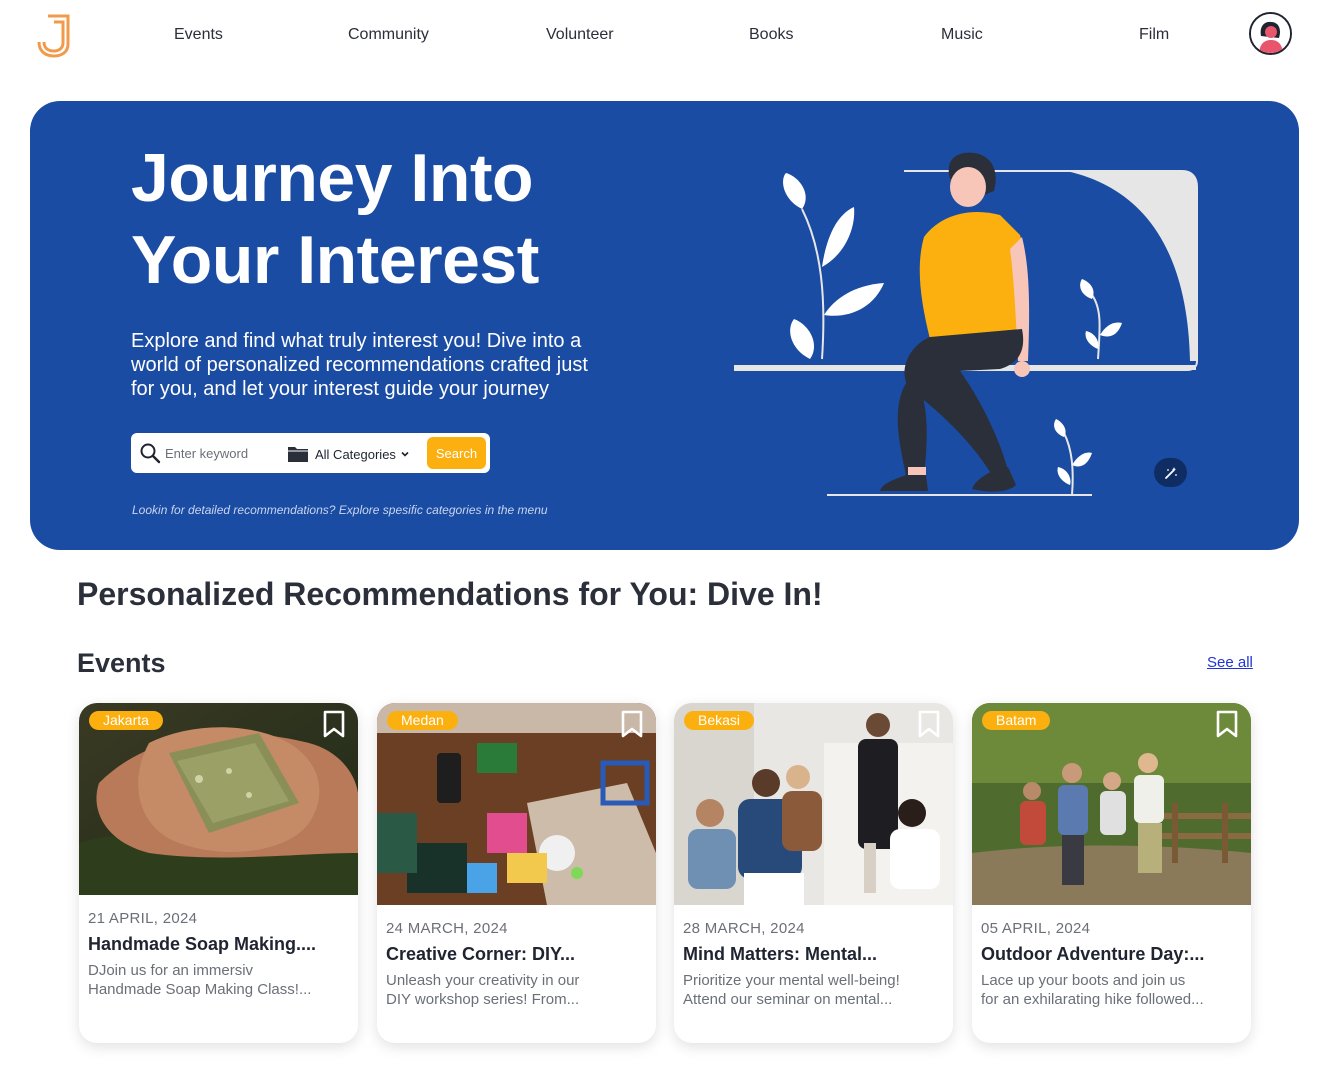 The width and height of the screenshot is (1329, 1080). Describe the element at coordinates (1083, 980) in the screenshot. I see `event-description-line: Lace up your boots and join us` at that location.